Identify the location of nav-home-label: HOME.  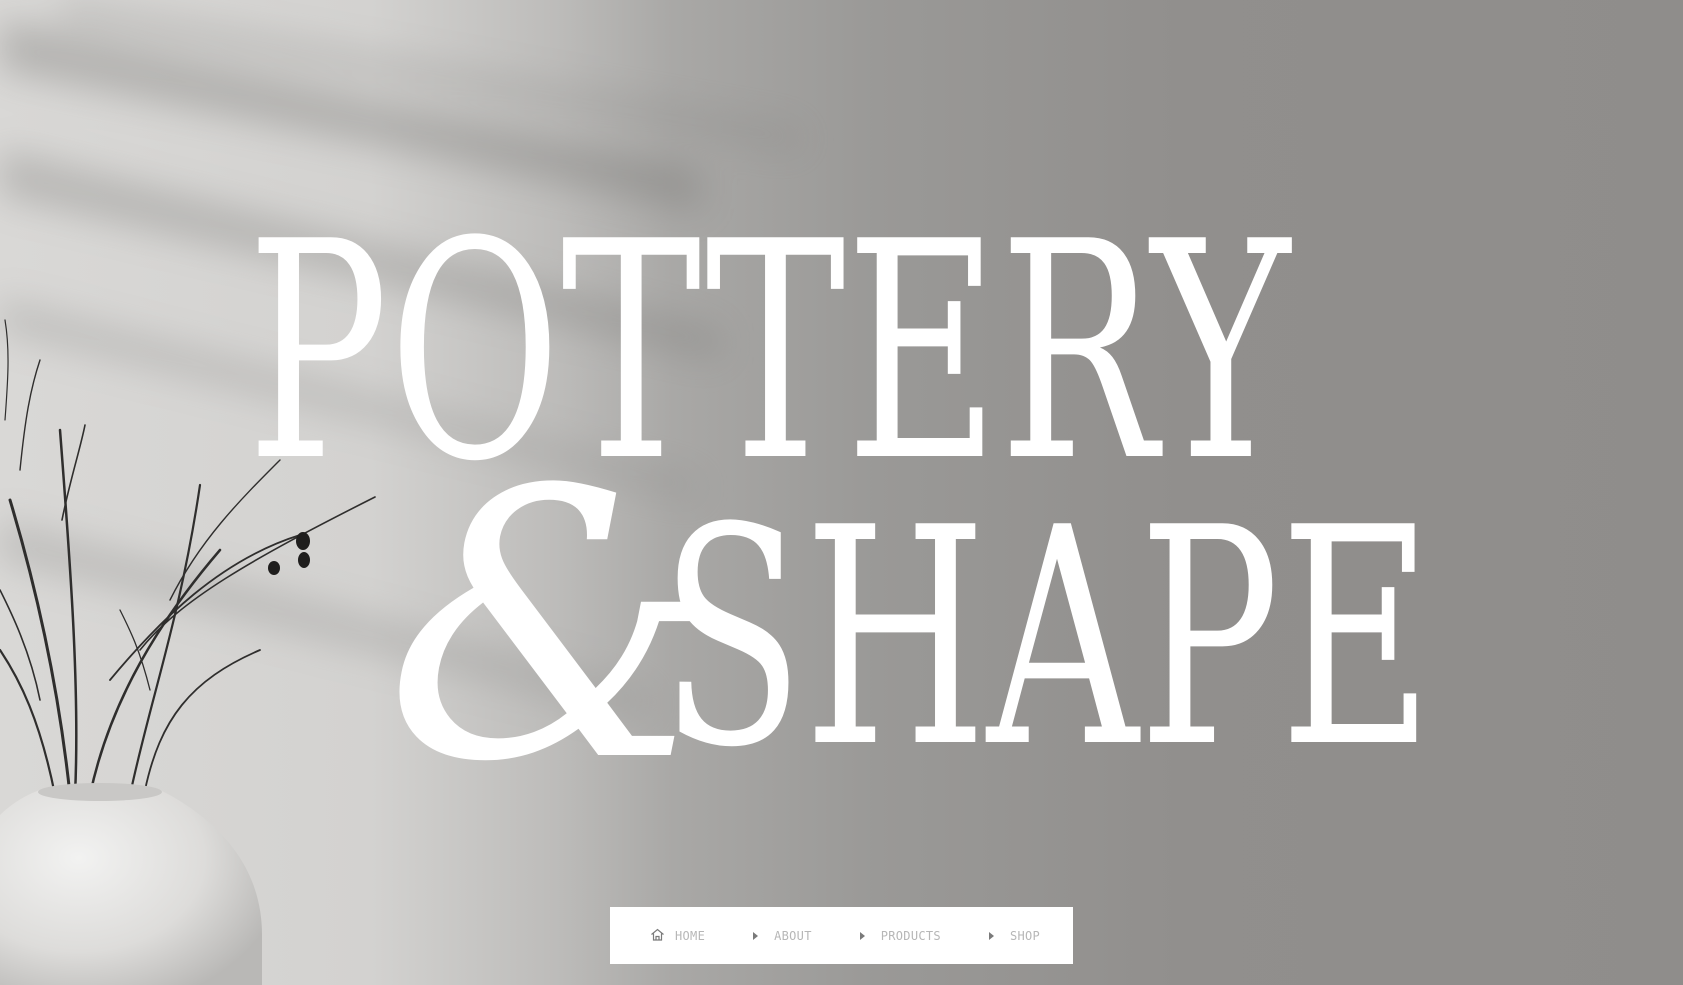
(690, 935).